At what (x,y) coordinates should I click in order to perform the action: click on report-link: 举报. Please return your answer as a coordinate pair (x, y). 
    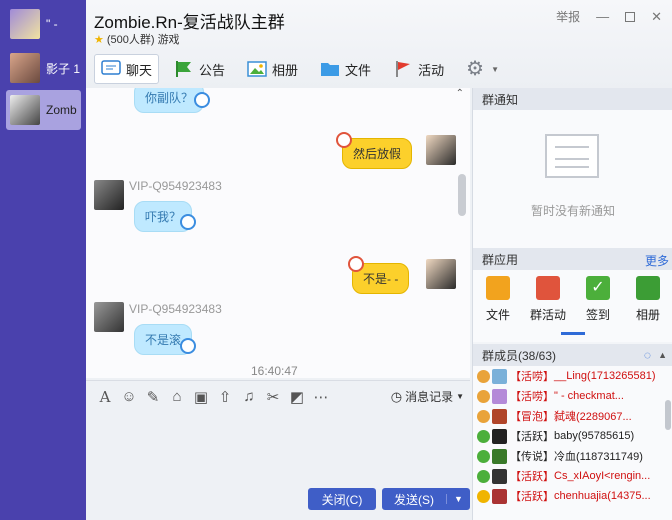
    Looking at the image, I should click on (568, 16).